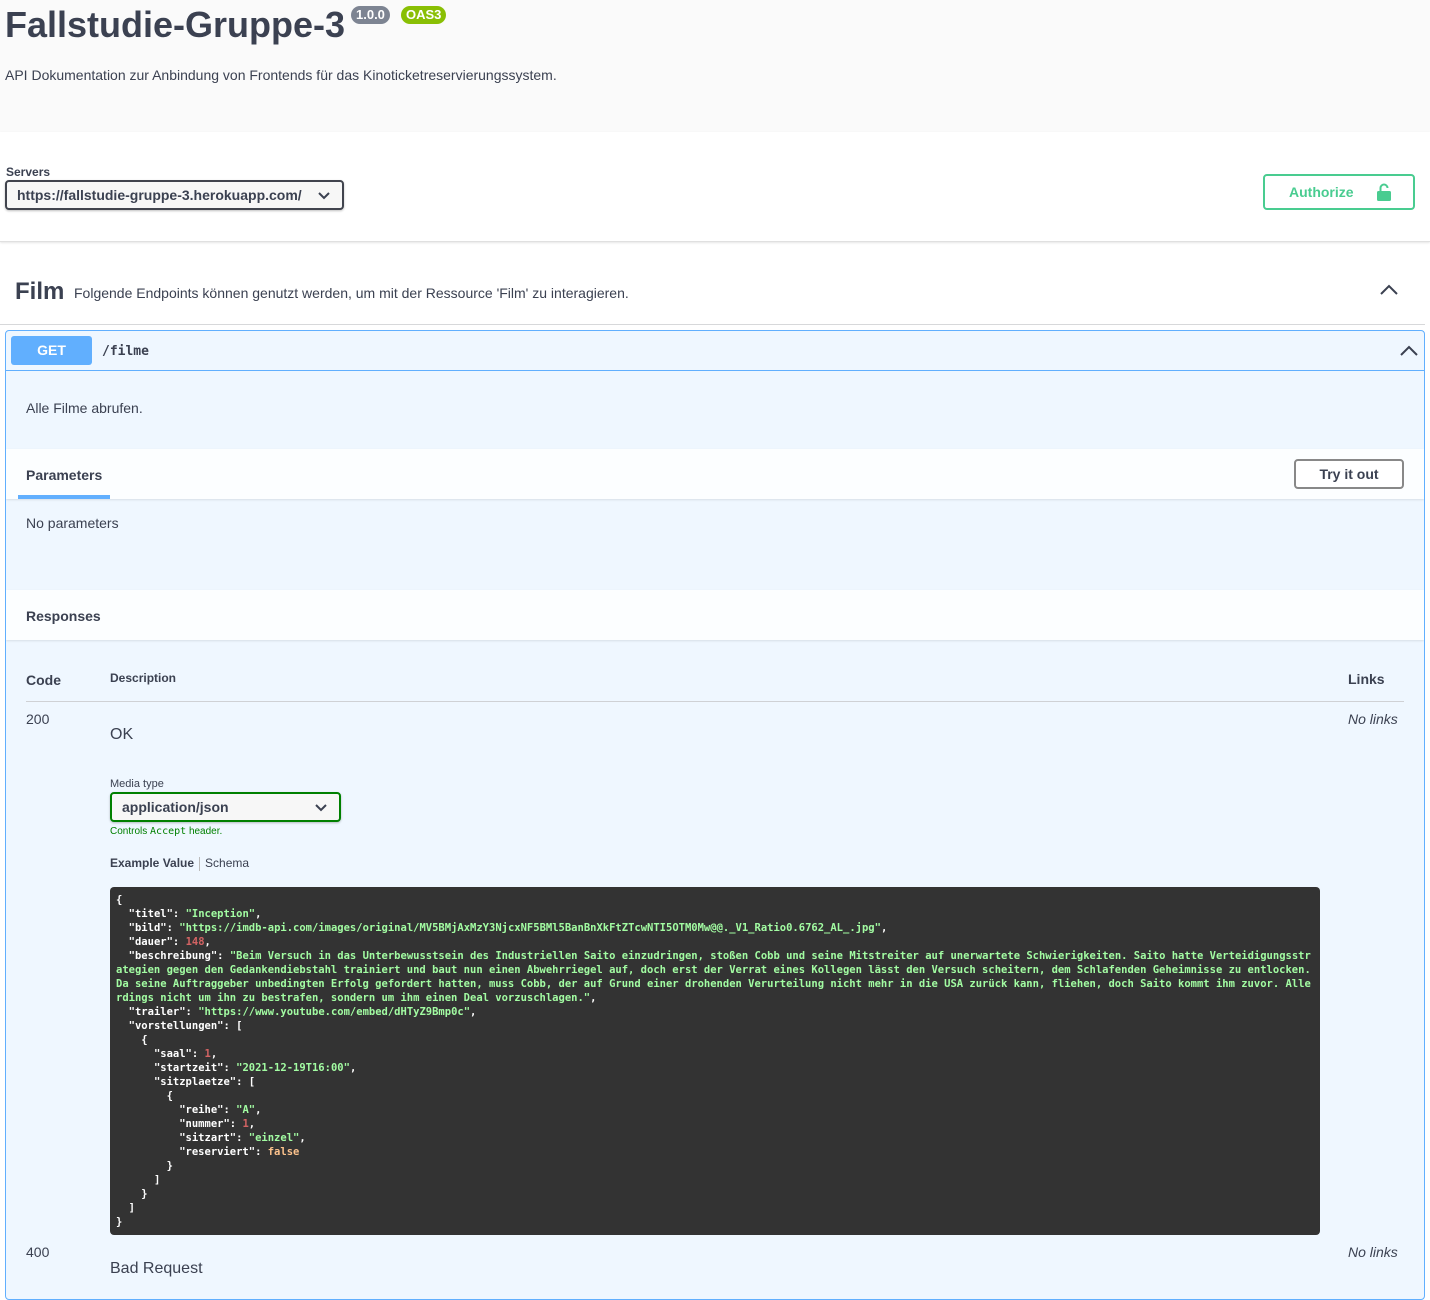  What do you see at coordinates (175, 807) in the screenshot?
I see `media-type-value: application/json` at bounding box center [175, 807].